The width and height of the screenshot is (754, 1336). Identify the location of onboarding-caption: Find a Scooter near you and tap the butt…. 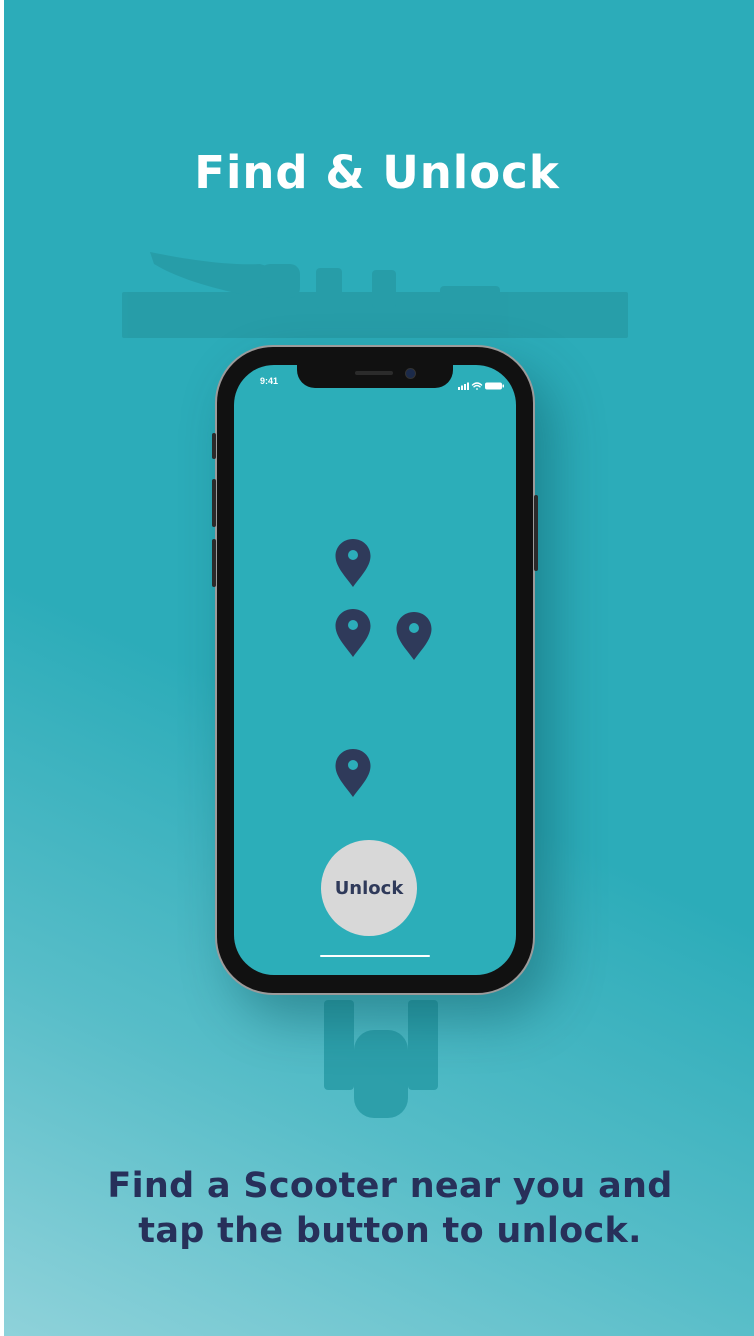
(377, 1209).